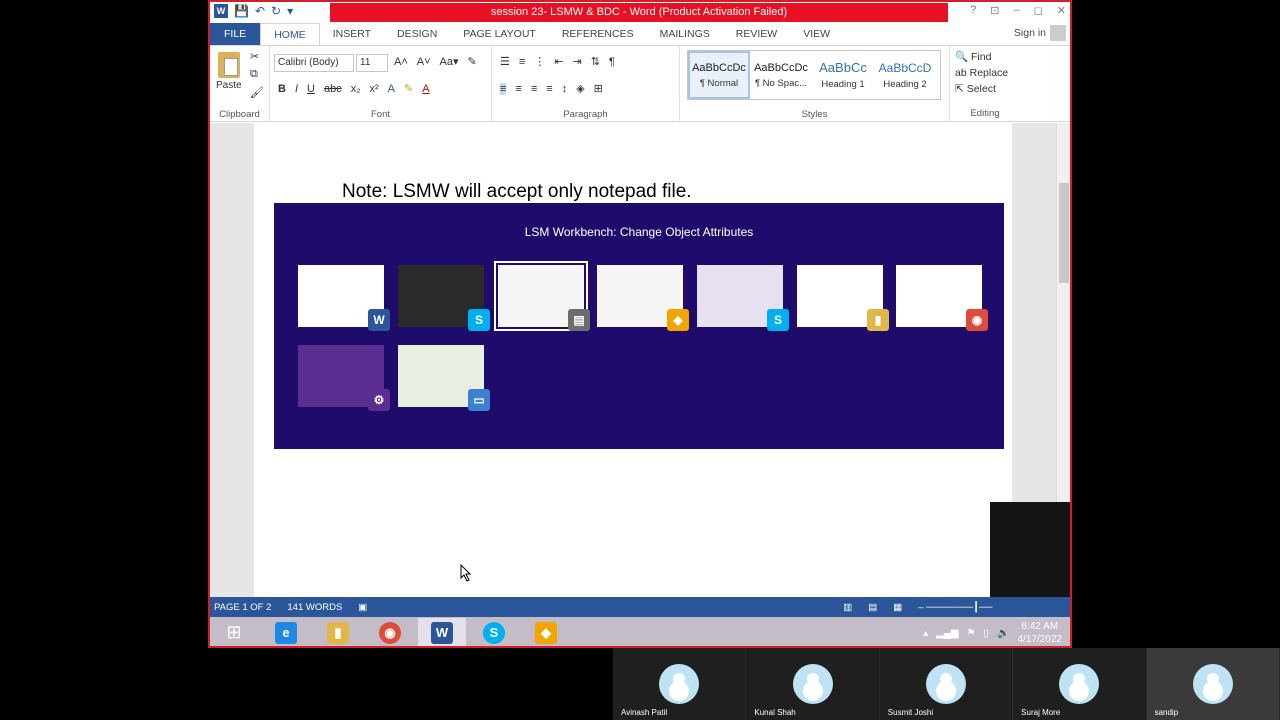  Describe the element at coordinates (356, 89) in the screenshot. I see `subscript-icon: x₂` at that location.